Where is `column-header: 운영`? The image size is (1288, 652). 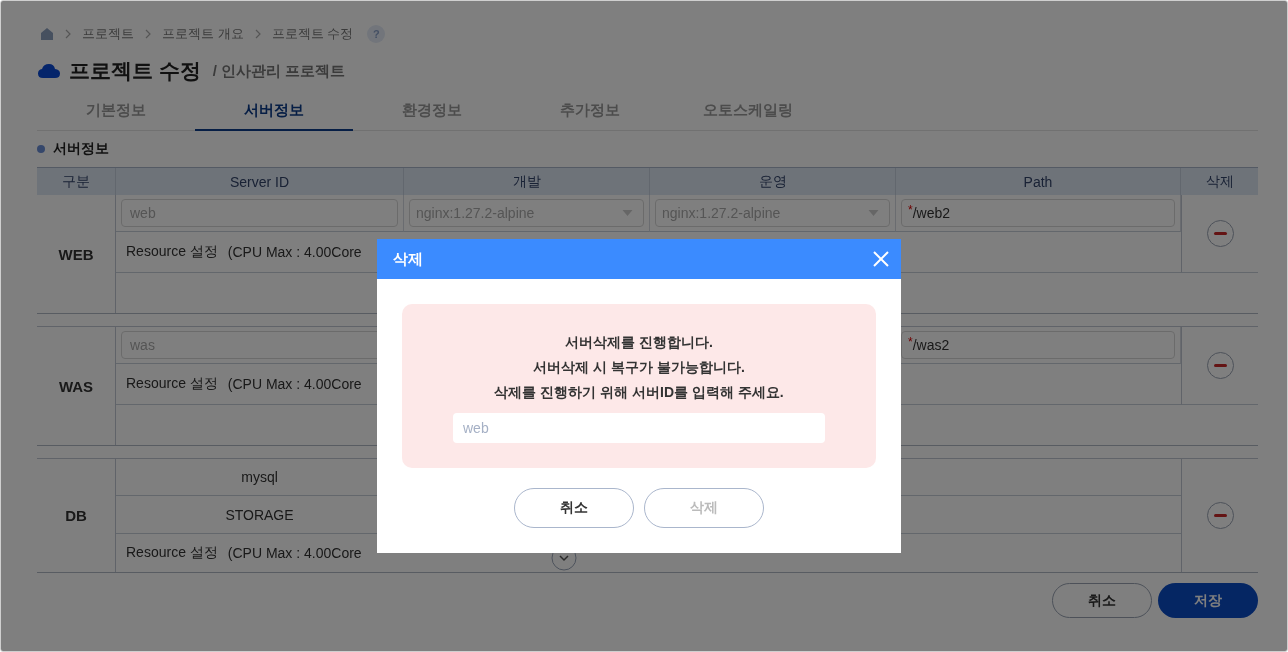
column-header: 운영 is located at coordinates (773, 181).